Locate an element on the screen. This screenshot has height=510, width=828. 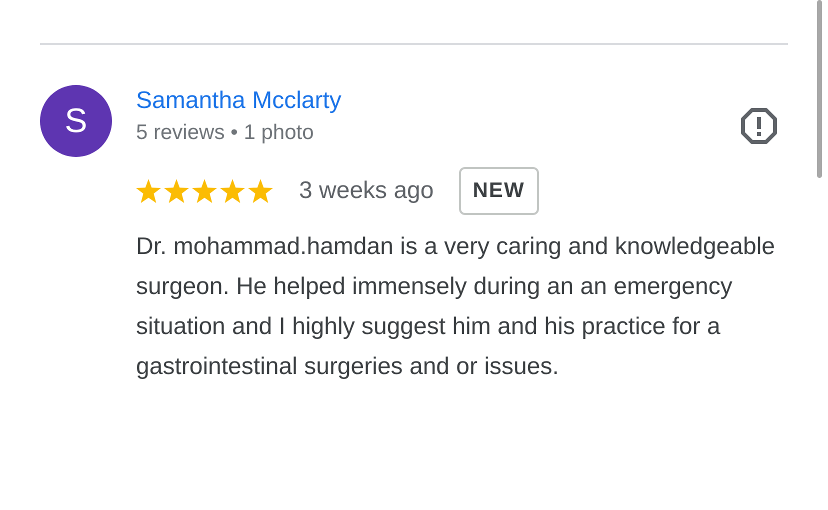
scrollbar is located at coordinates (819, 89).